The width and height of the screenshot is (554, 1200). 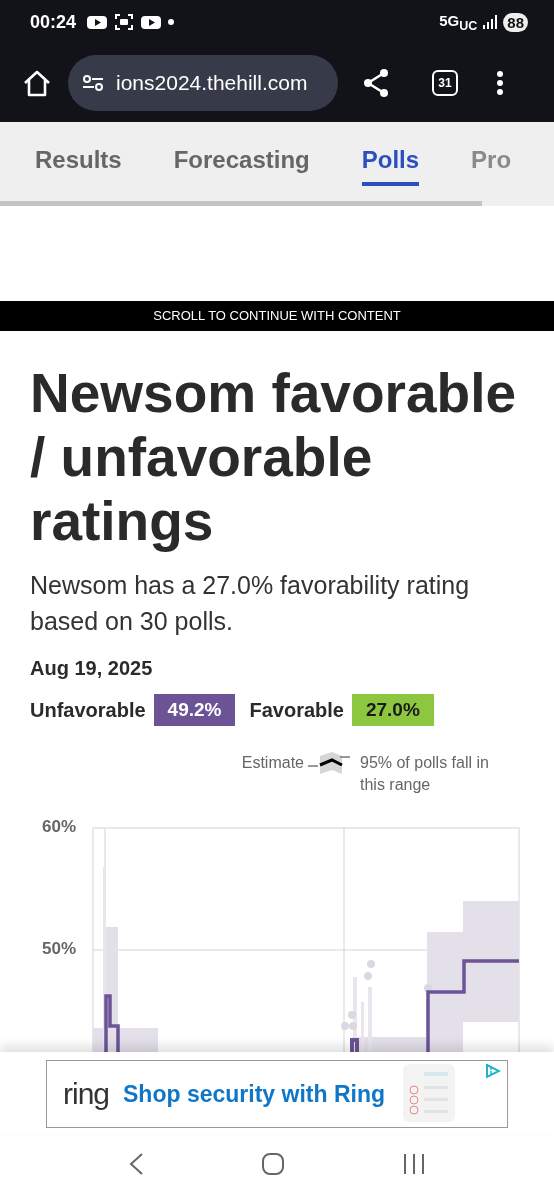 What do you see at coordinates (203, 83) in the screenshot?
I see `address-bar: ions2024.thehill.com` at bounding box center [203, 83].